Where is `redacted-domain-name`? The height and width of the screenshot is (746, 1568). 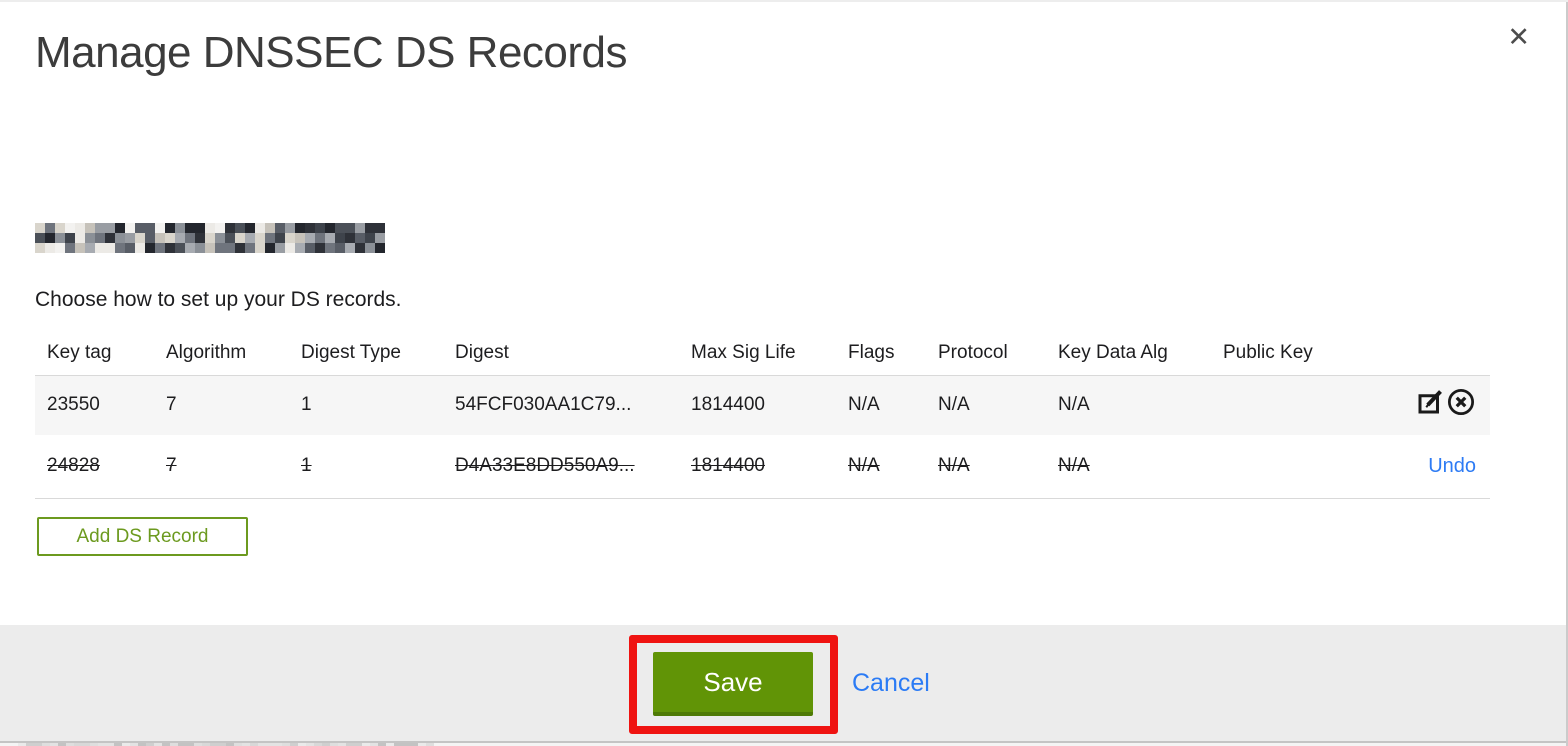
redacted-domain-name is located at coordinates (210, 238).